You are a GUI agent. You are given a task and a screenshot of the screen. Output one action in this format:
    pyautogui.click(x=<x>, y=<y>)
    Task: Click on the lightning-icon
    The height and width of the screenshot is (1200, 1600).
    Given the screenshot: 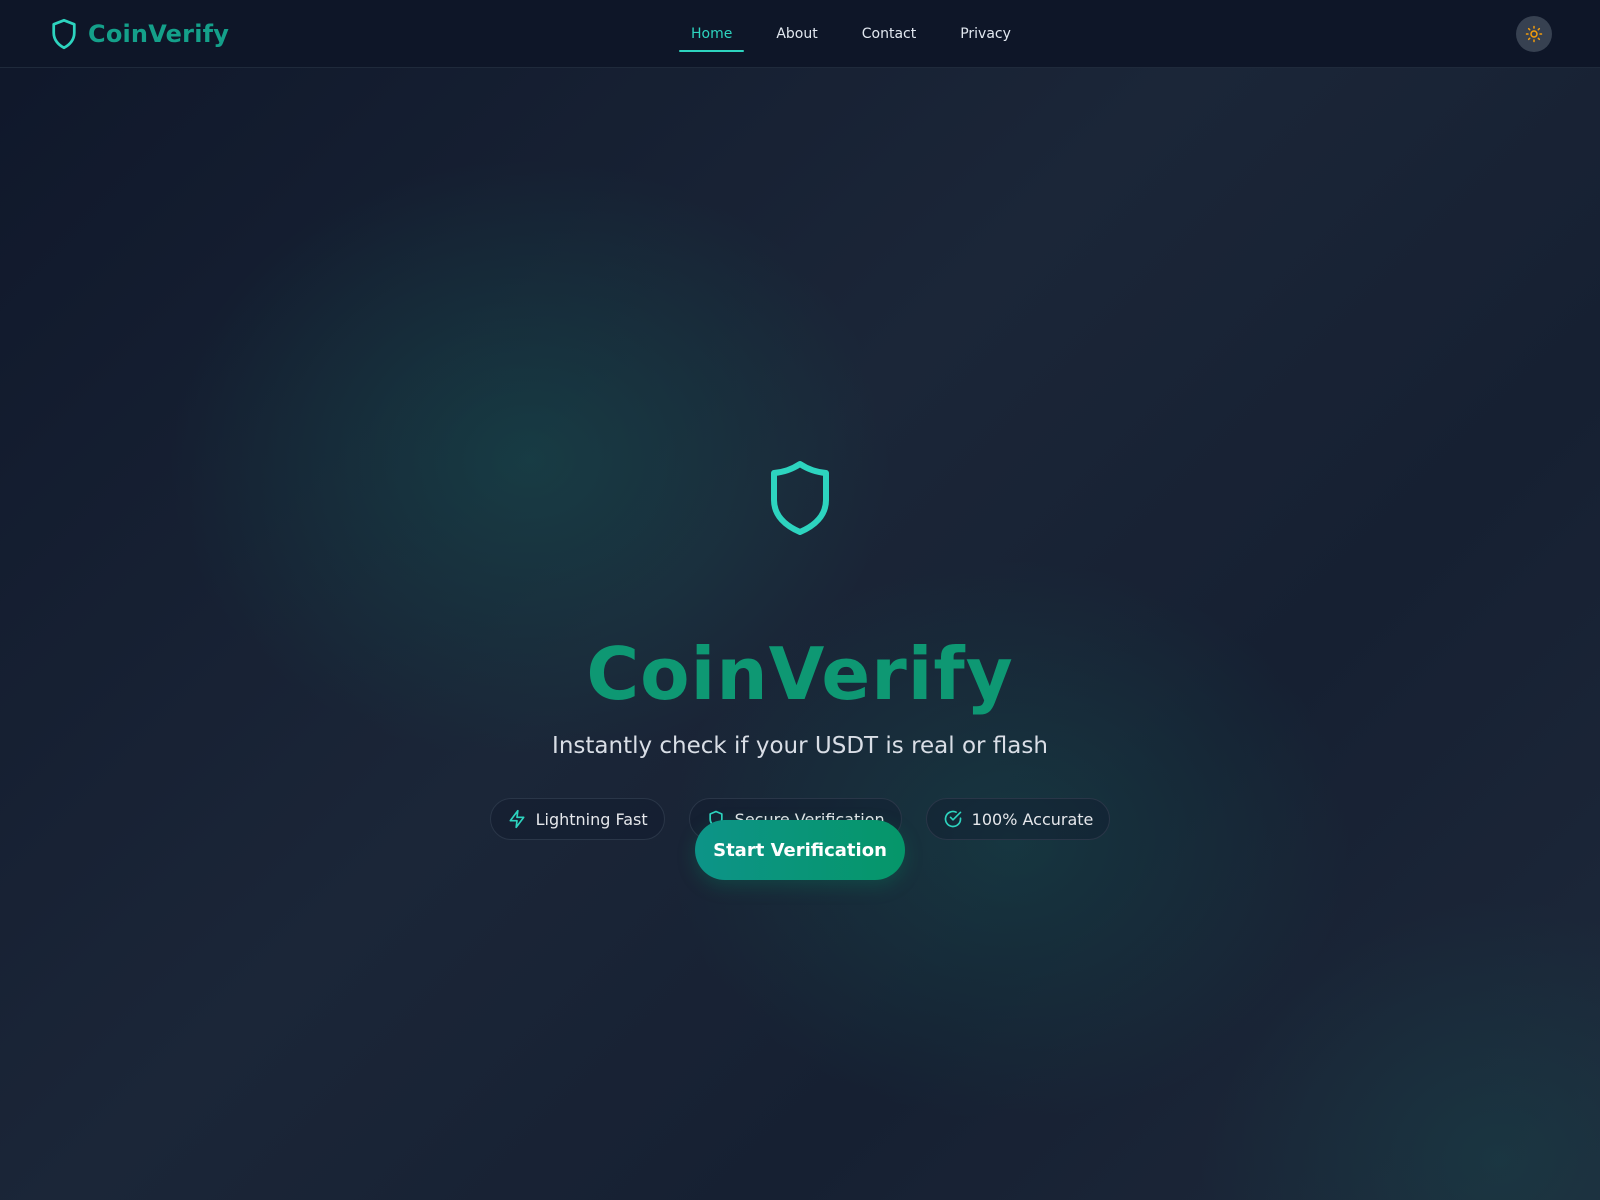 What is the action you would take?
    pyautogui.click(x=517, y=819)
    